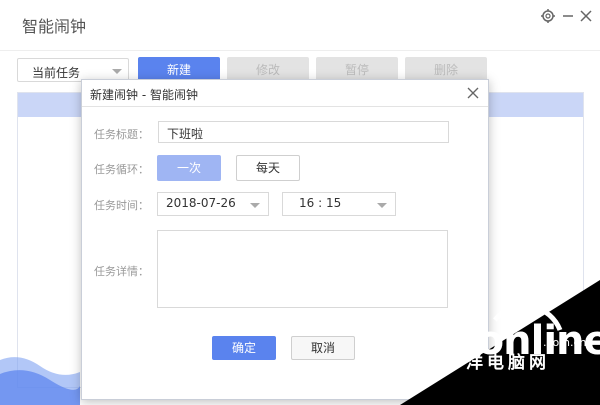  What do you see at coordinates (244, 348) in the screenshot?
I see `confirm-button: 确定` at bounding box center [244, 348].